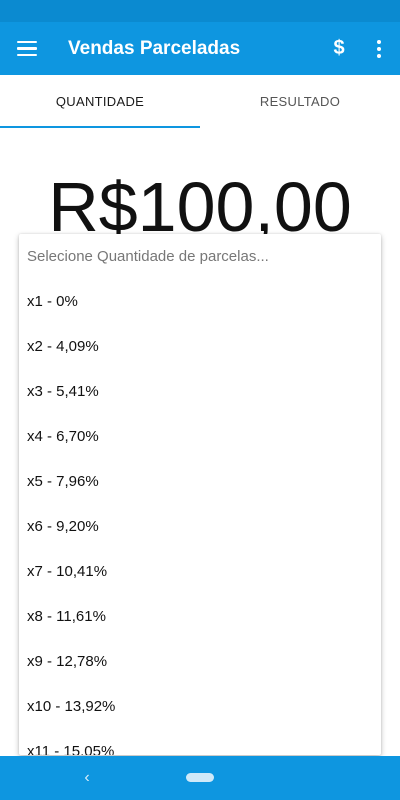  Describe the element at coordinates (200, 346) in the screenshot. I see `dropdown-option: x2 - 4,09%` at that location.